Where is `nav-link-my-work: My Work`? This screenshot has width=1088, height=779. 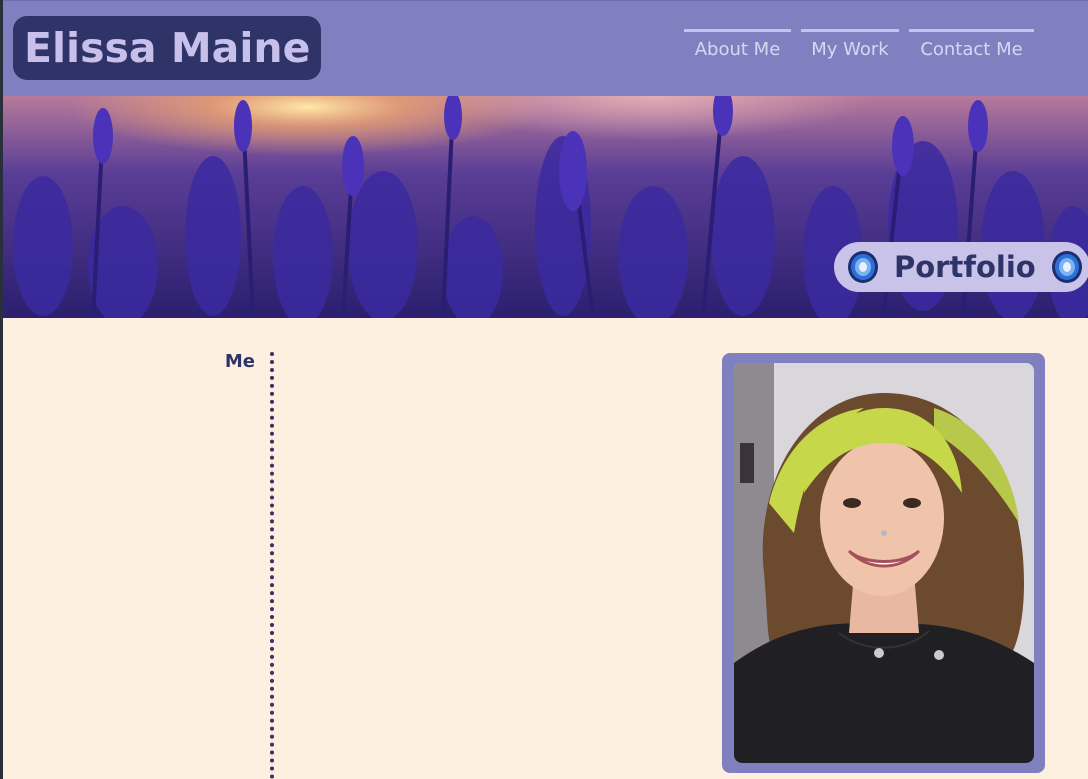 nav-link-my-work: My Work is located at coordinates (850, 45).